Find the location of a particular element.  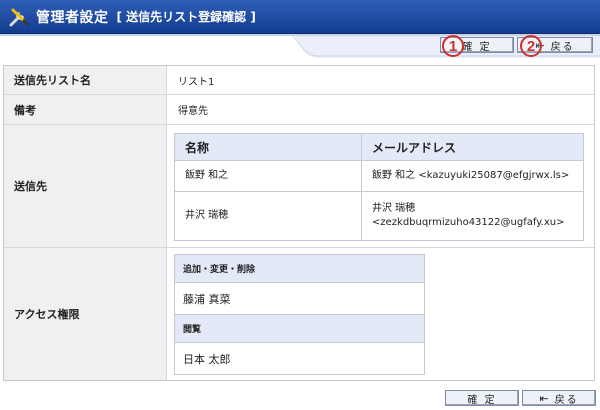

footer-confirm-button-label: 確 定 is located at coordinates (482, 400).